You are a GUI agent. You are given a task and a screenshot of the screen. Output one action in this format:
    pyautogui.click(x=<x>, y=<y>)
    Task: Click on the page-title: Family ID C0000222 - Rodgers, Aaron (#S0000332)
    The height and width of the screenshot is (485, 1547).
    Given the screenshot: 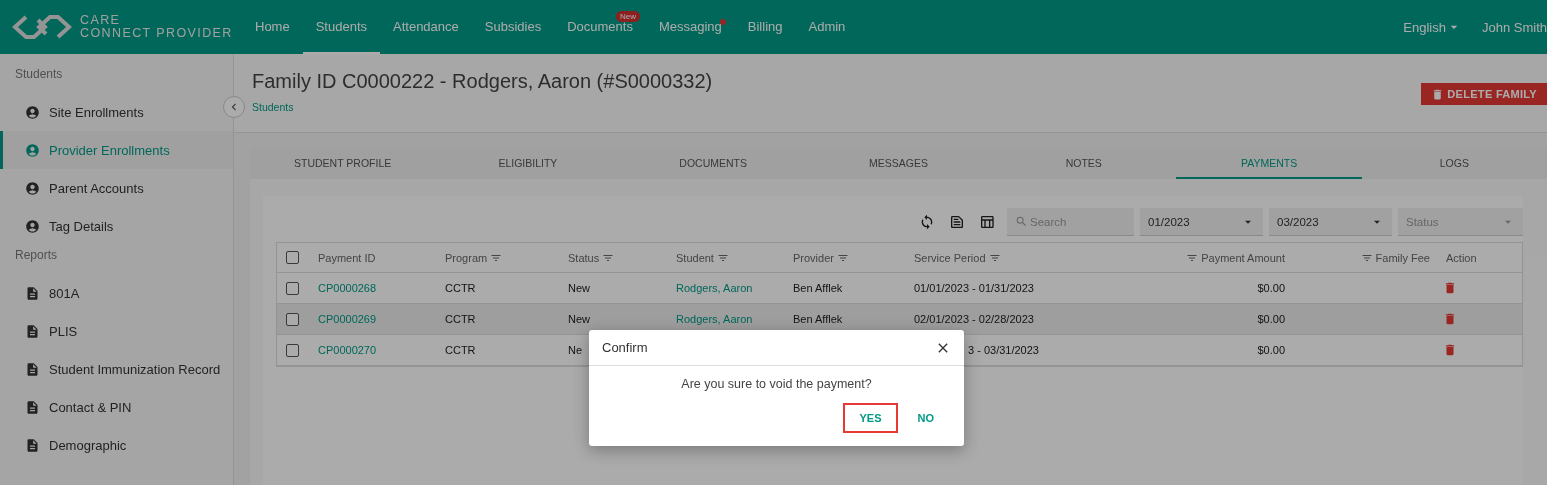 What is the action you would take?
    pyautogui.click(x=482, y=81)
    